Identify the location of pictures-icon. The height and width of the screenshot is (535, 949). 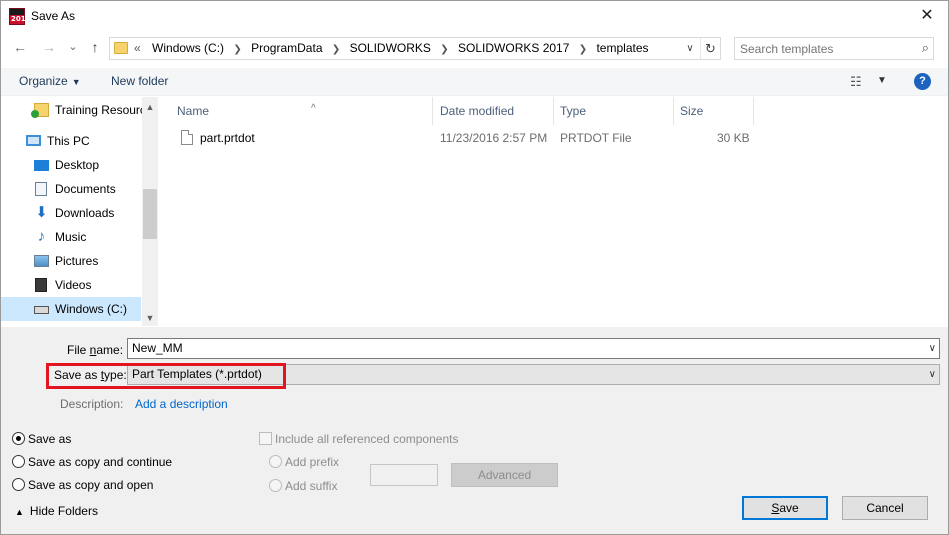
(41, 261).